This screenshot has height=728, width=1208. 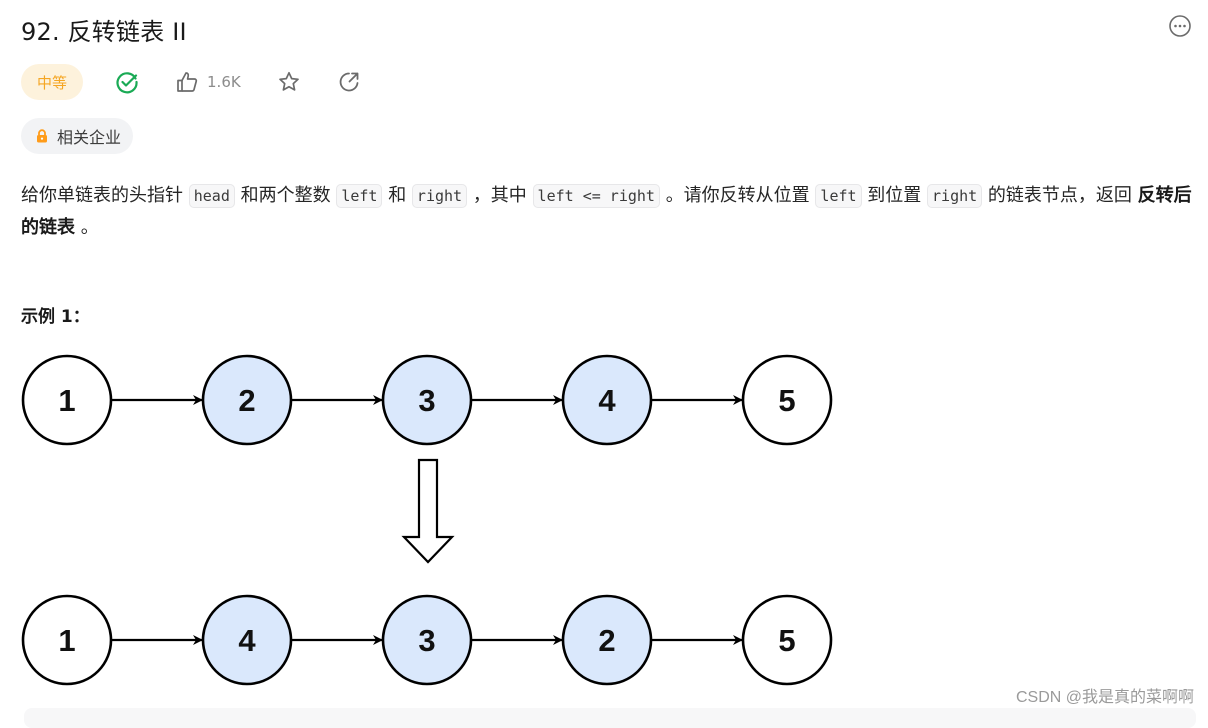 I want to click on after-node-label: 4, so click(x=247, y=640).